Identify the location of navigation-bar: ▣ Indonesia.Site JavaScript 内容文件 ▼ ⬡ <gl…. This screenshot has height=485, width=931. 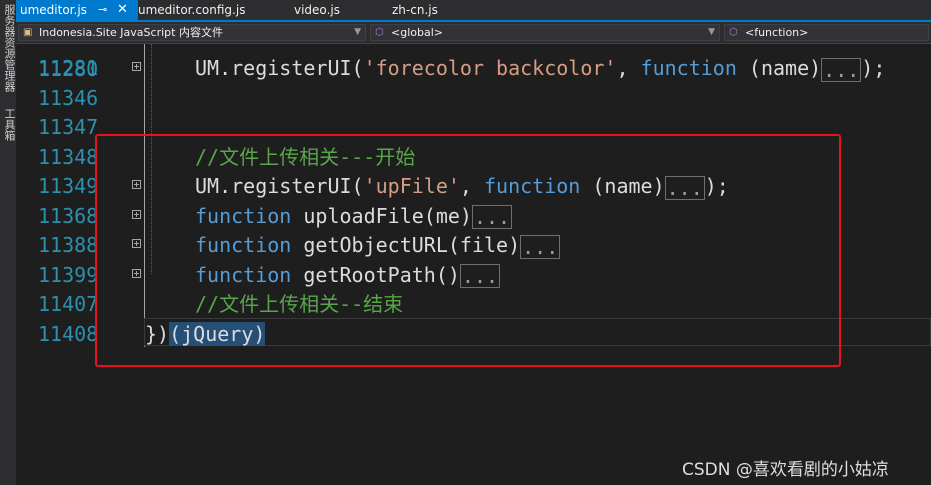
(473, 33).